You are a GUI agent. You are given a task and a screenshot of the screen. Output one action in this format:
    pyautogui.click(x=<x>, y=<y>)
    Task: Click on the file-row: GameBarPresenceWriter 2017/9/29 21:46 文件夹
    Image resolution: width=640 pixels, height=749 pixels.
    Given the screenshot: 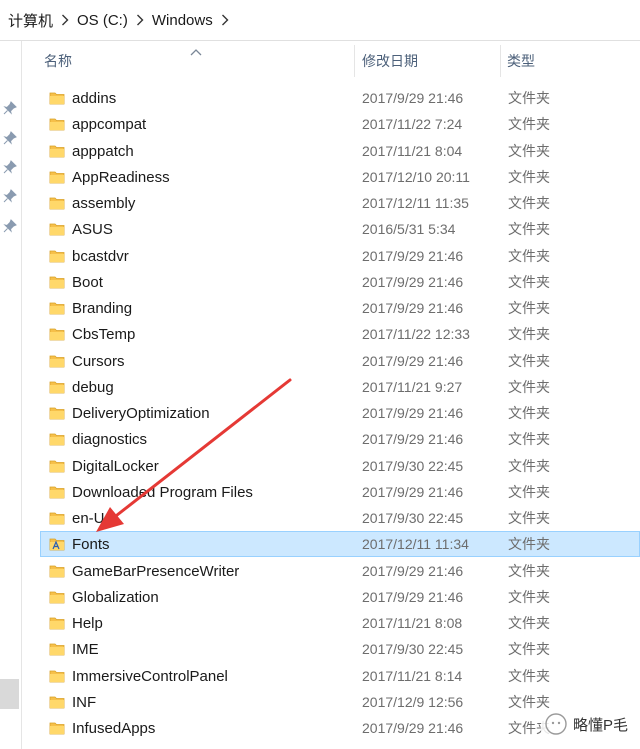 What is the action you would take?
    pyautogui.click(x=340, y=571)
    